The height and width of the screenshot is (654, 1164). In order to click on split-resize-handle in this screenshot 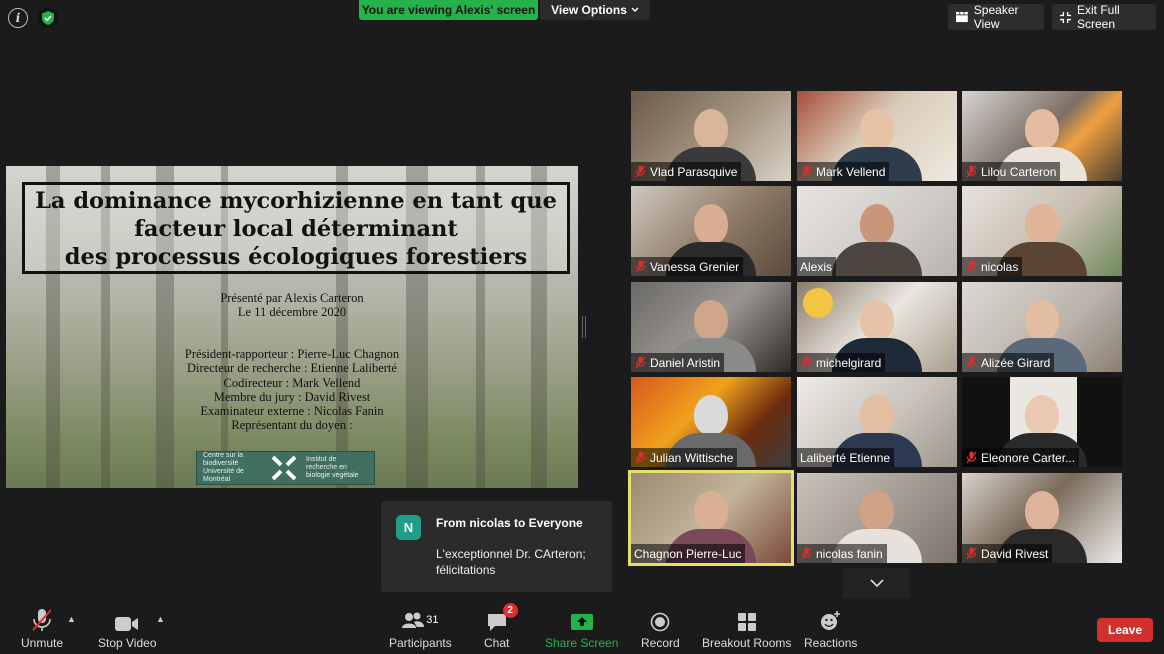, I will do `click(584, 327)`.